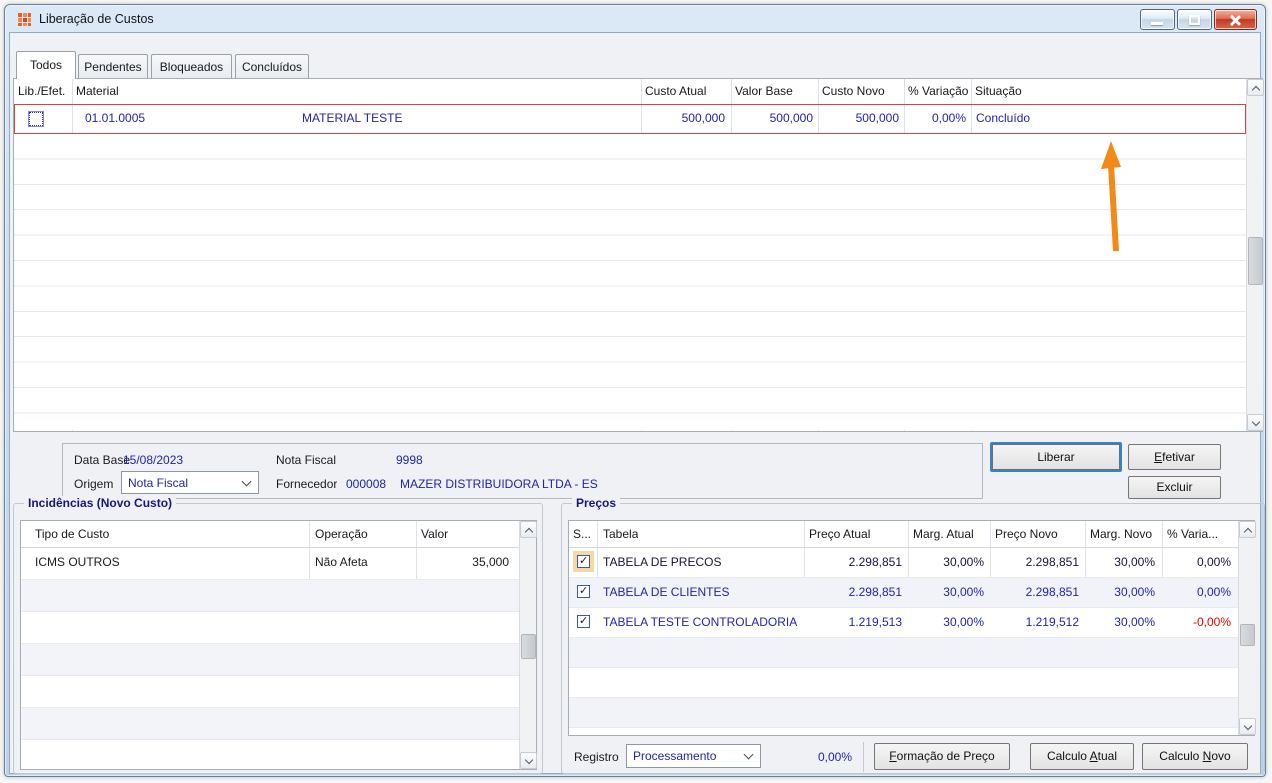  I want to click on precos-scrollbar, so click(1247, 628).